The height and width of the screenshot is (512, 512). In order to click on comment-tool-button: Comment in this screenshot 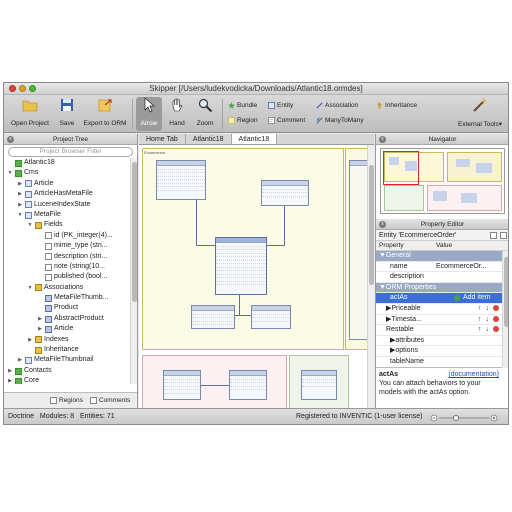, I will do `click(286, 120)`.